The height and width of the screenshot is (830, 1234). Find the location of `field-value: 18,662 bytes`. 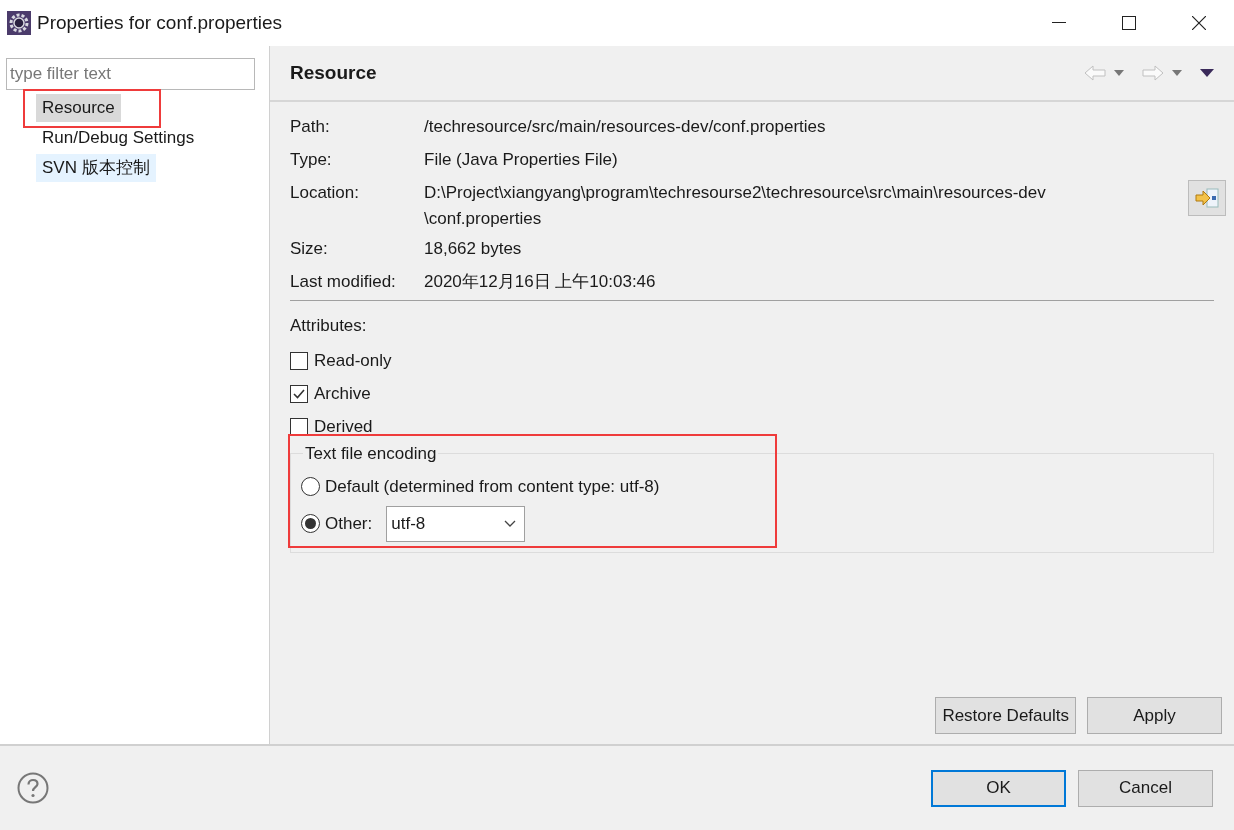

field-value: 18,662 bytes is located at coordinates (473, 249).